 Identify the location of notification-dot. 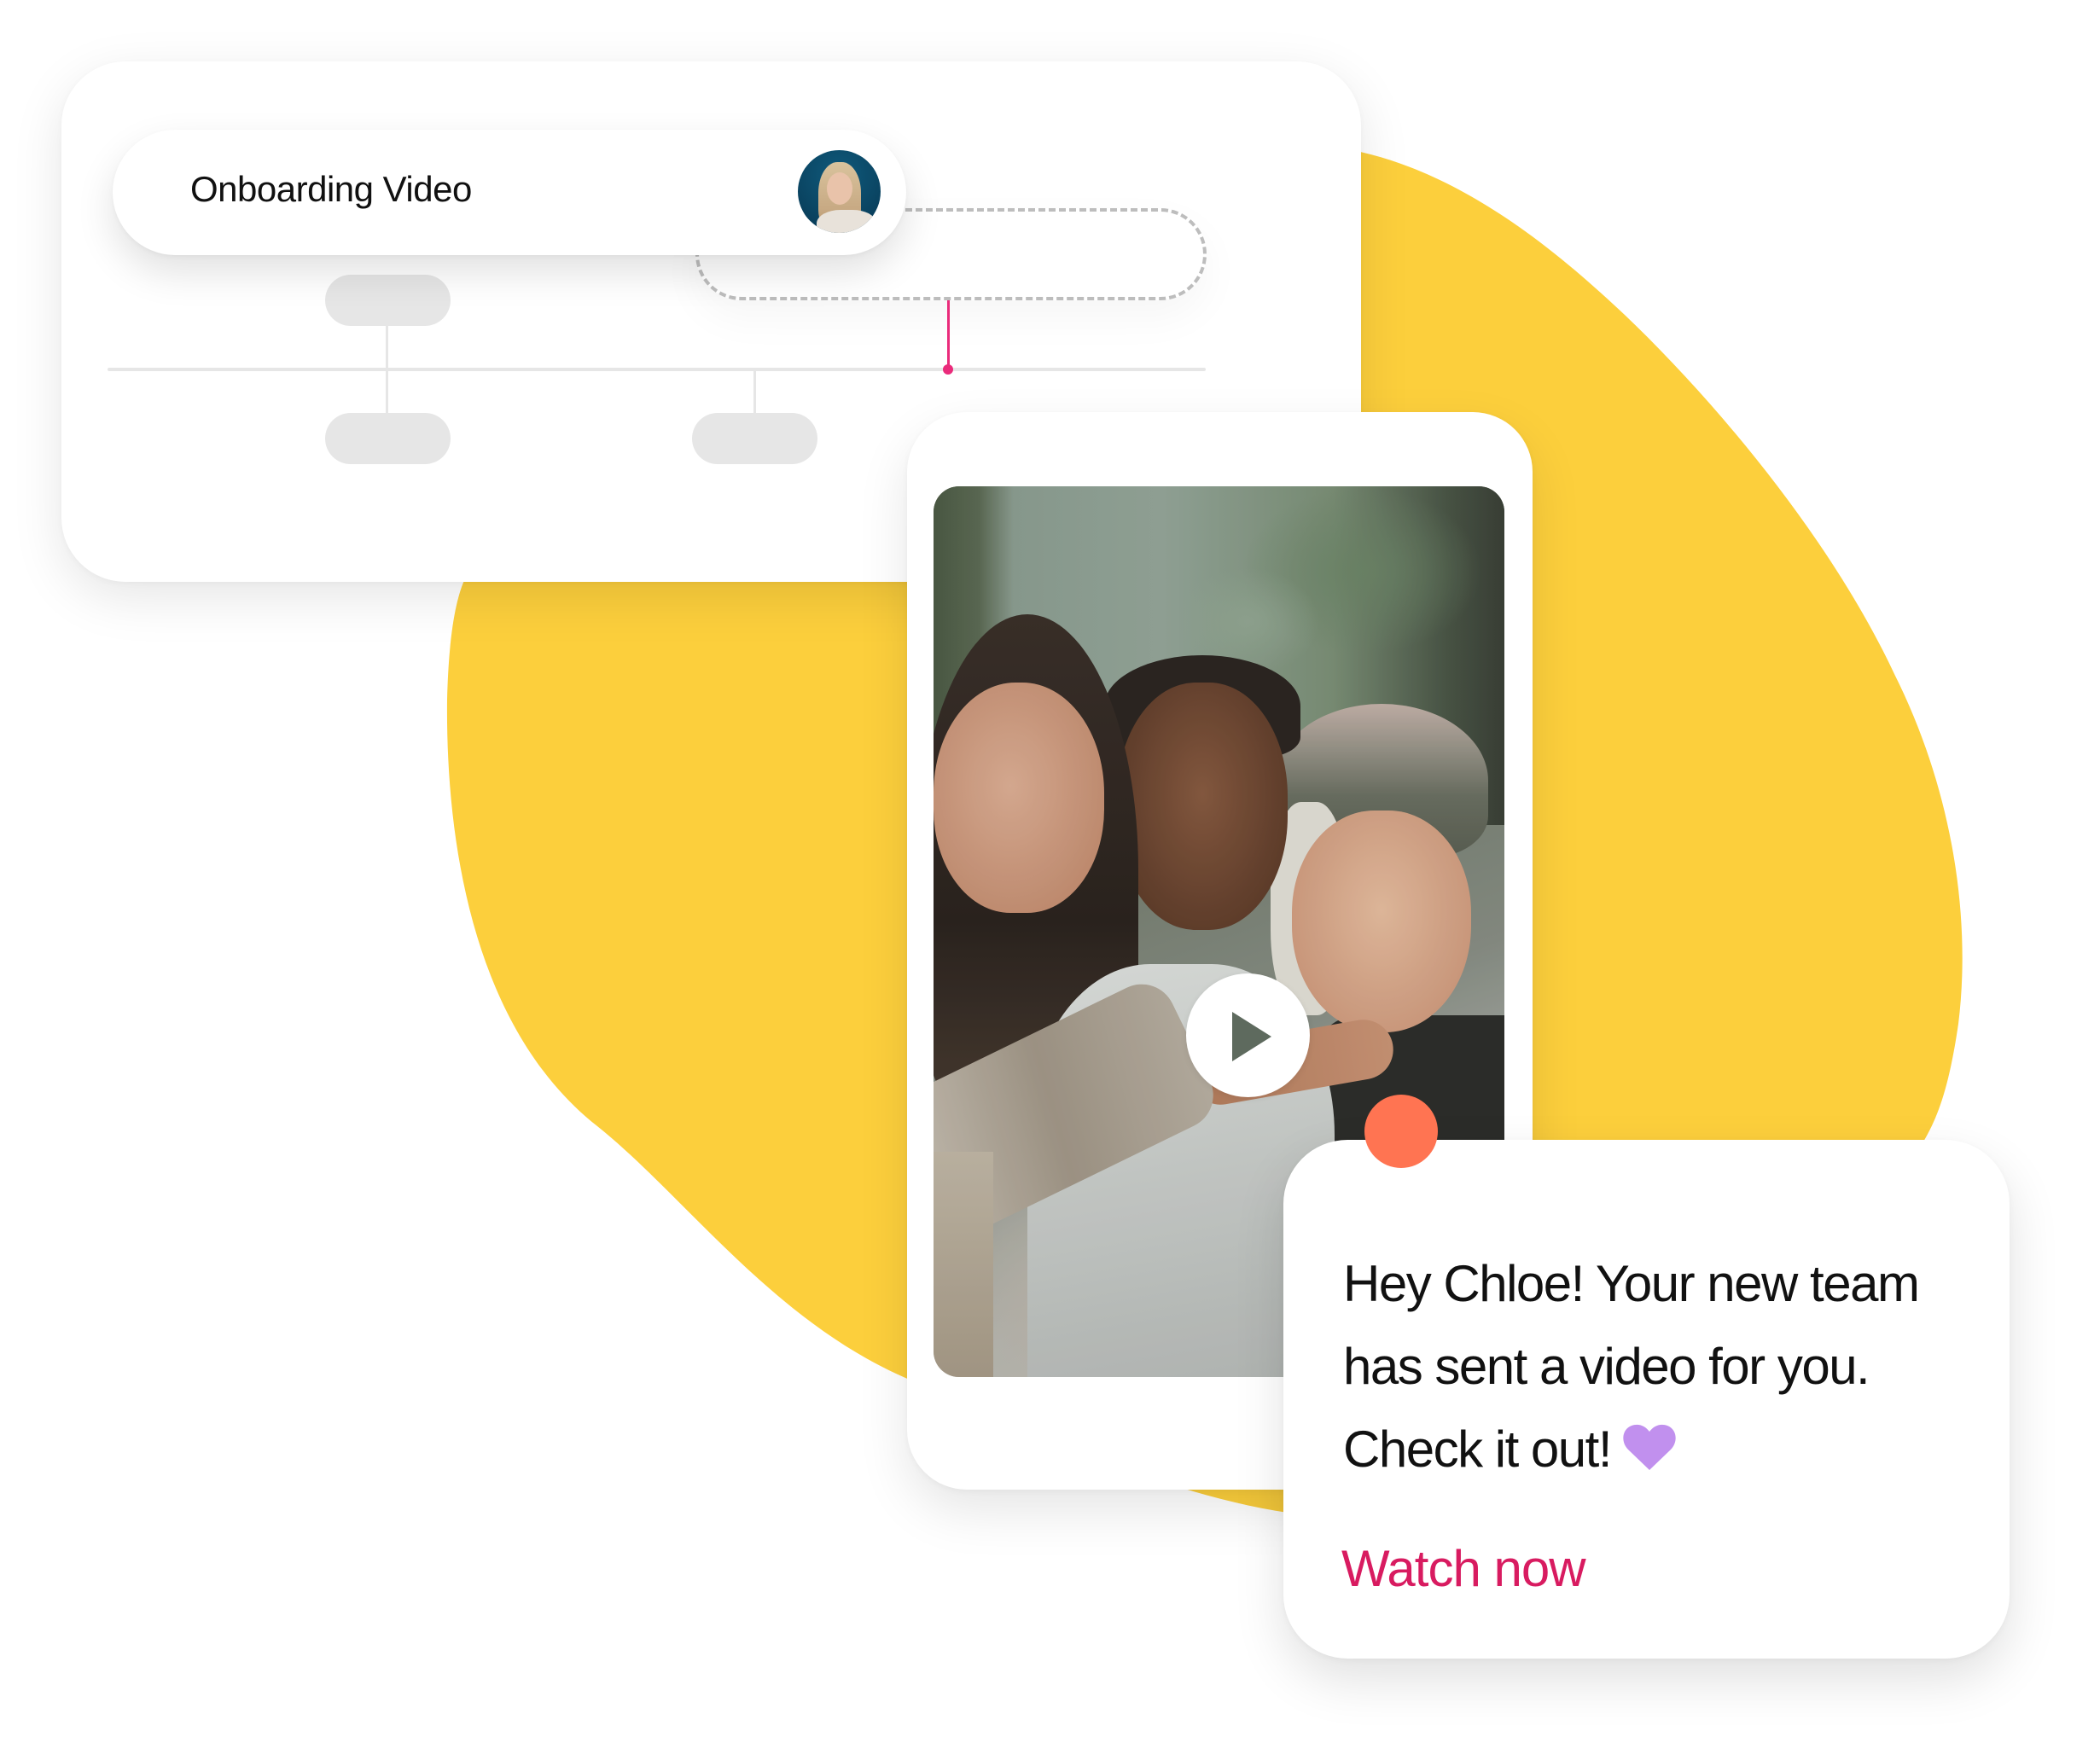
(1401, 1131).